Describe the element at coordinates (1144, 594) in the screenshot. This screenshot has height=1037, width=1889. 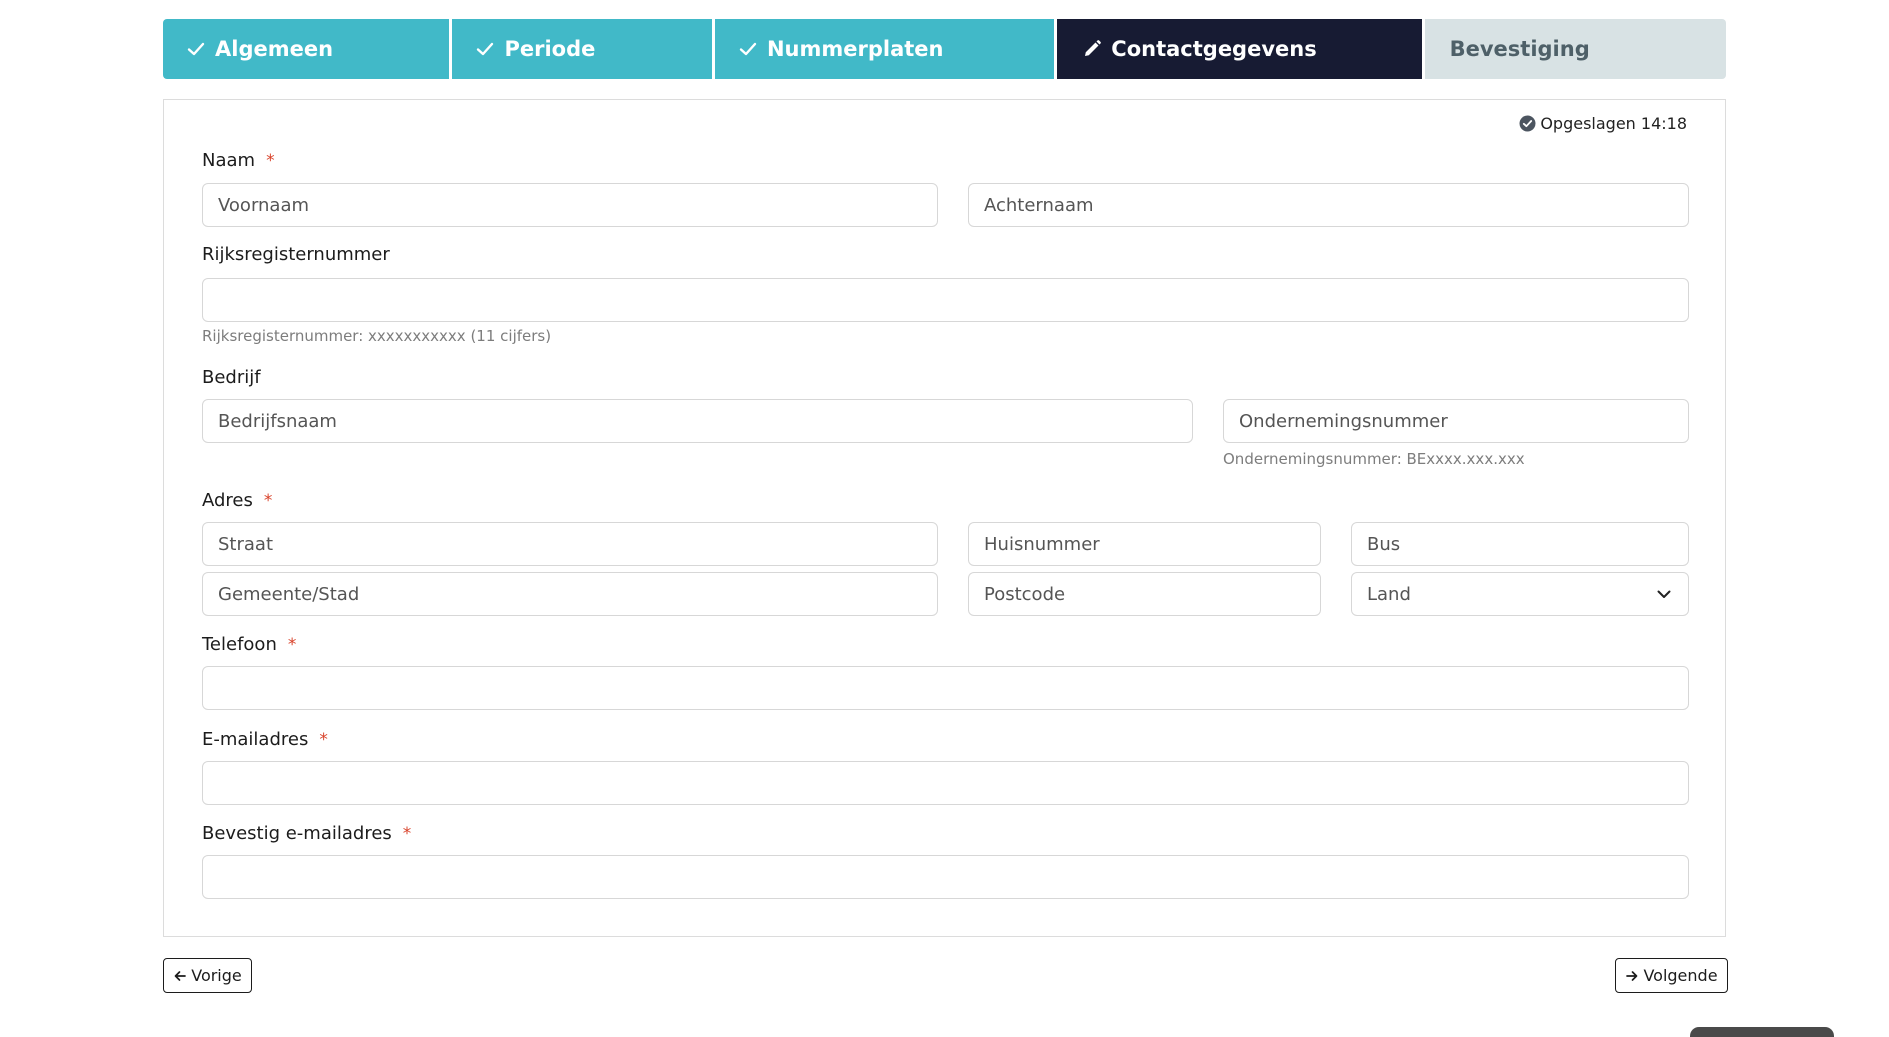
I see `postcode-input` at that location.